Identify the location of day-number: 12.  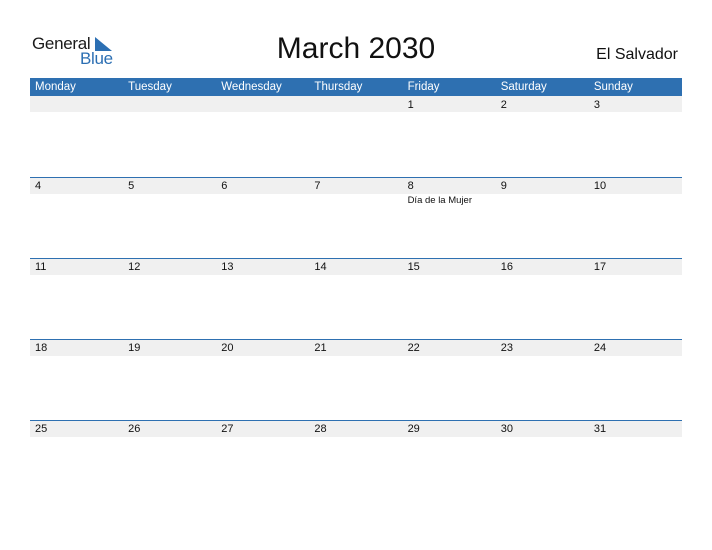
(134, 267).